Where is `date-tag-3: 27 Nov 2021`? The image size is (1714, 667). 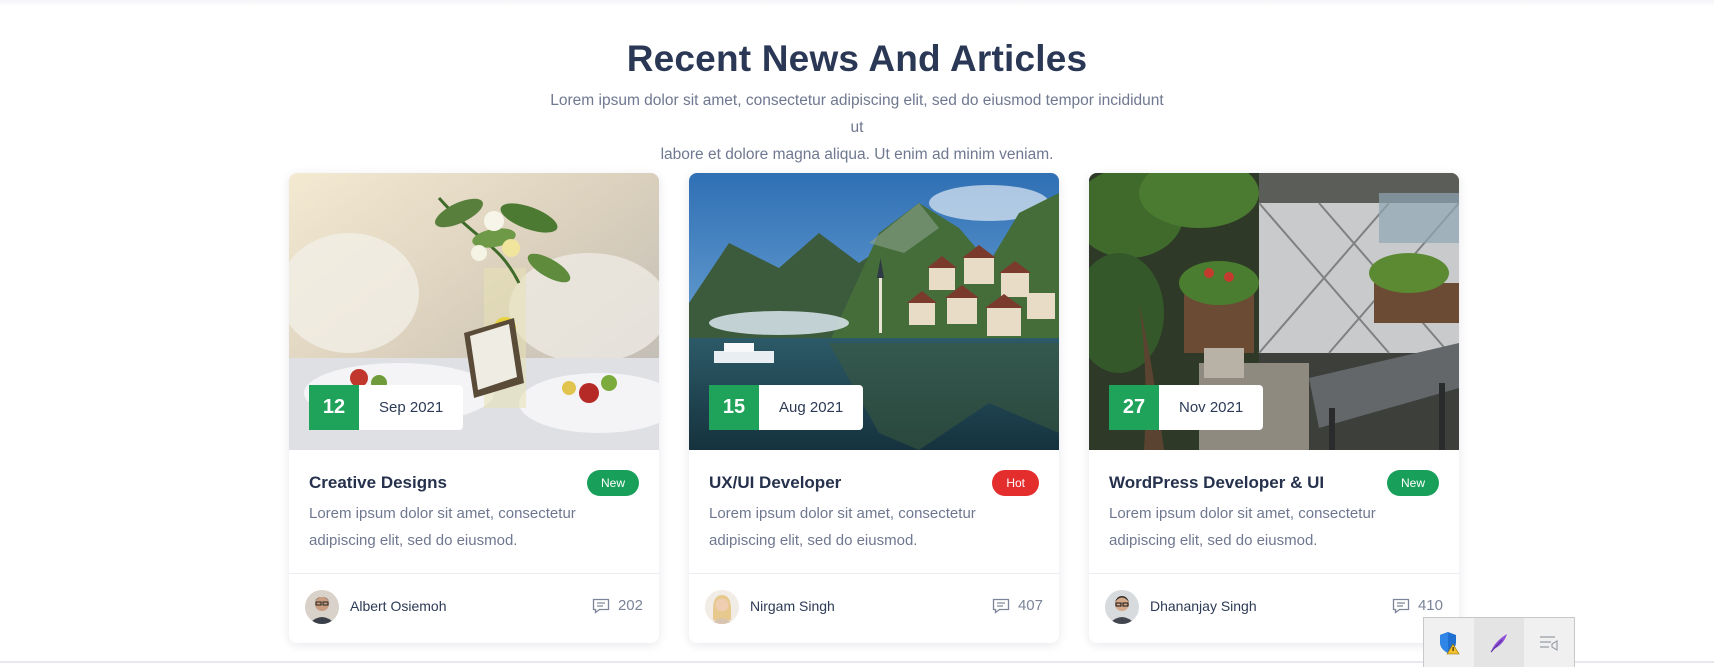 date-tag-3: 27 Nov 2021 is located at coordinates (1186, 407).